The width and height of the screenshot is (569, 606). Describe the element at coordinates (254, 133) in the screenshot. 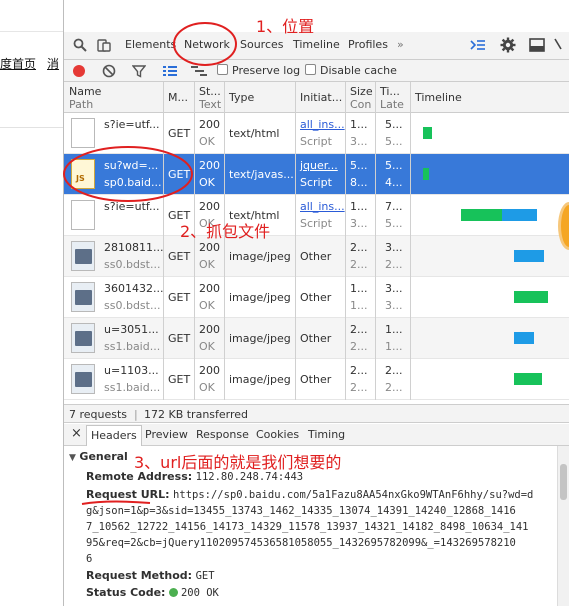

I see `request-type: text/html` at that location.